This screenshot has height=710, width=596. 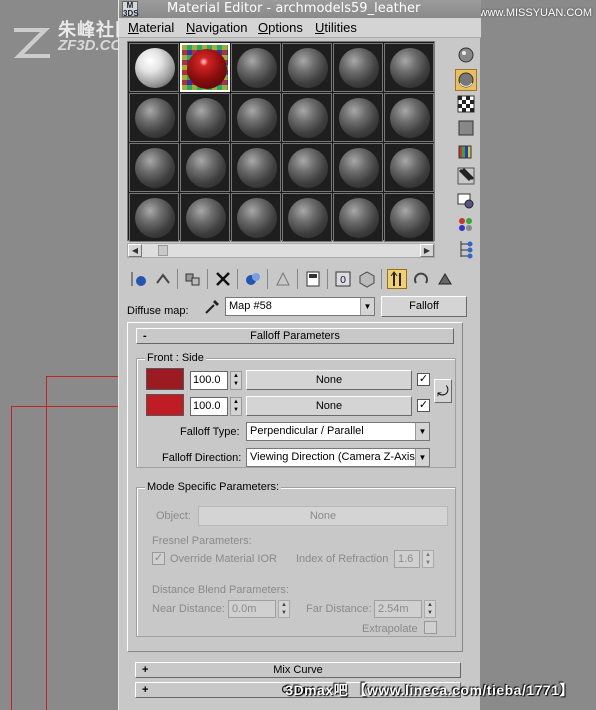 What do you see at coordinates (283, 279) in the screenshot?
I see `put-to-library-icon` at bounding box center [283, 279].